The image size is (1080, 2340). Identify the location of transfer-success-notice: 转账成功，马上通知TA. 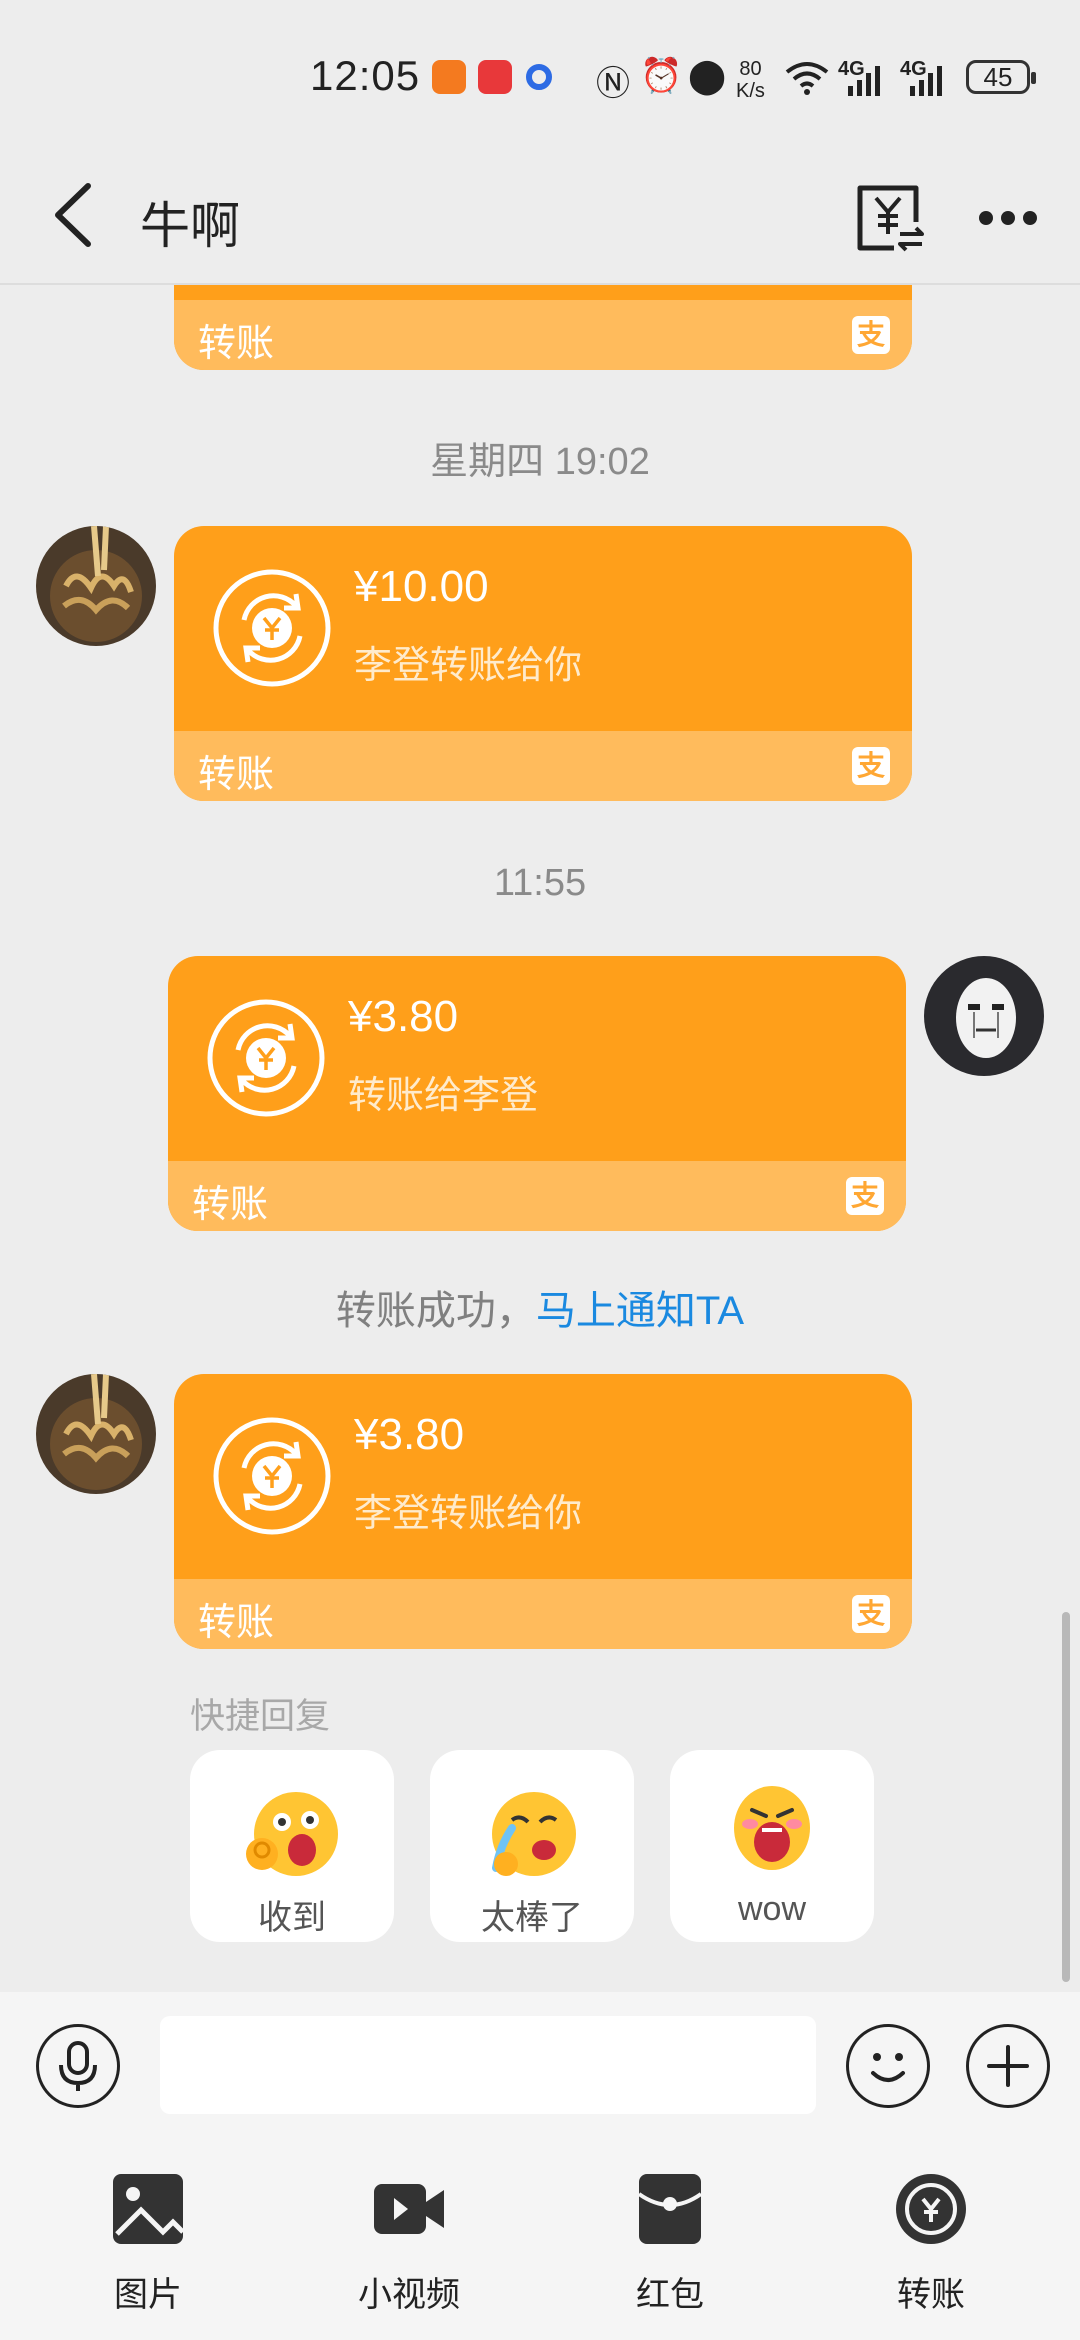
(540, 1307).